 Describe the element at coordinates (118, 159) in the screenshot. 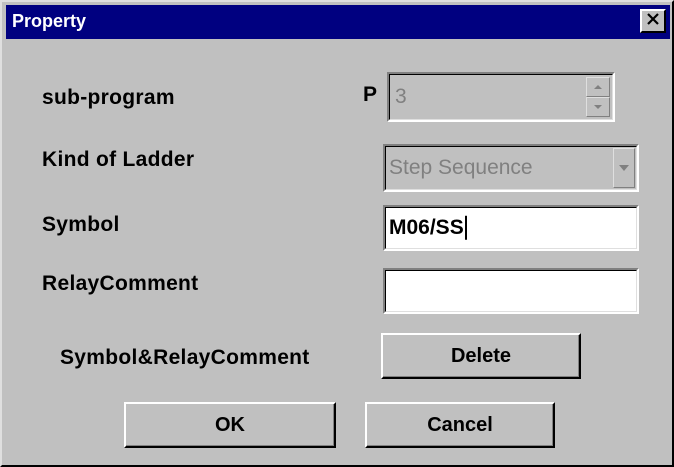

I see `kind-of-ladder-label: Kind of Ladder` at that location.